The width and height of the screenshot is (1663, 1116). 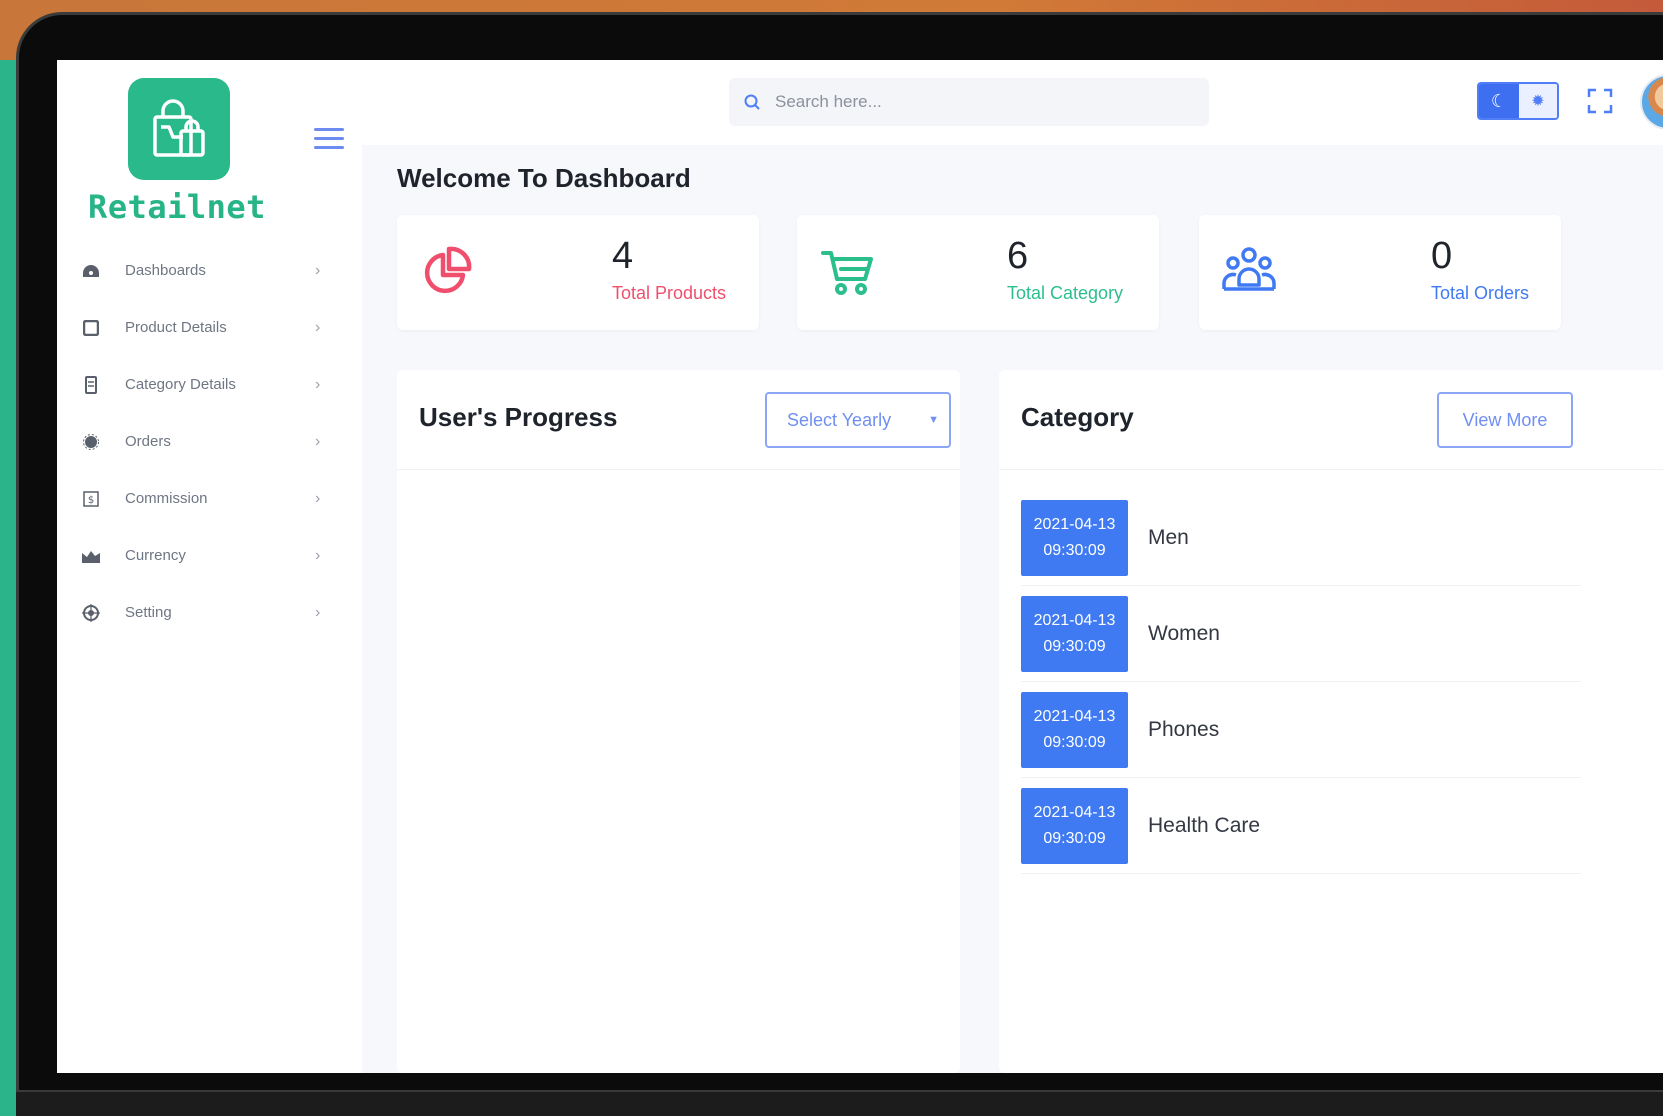 I want to click on avatar, so click(x=1651, y=102).